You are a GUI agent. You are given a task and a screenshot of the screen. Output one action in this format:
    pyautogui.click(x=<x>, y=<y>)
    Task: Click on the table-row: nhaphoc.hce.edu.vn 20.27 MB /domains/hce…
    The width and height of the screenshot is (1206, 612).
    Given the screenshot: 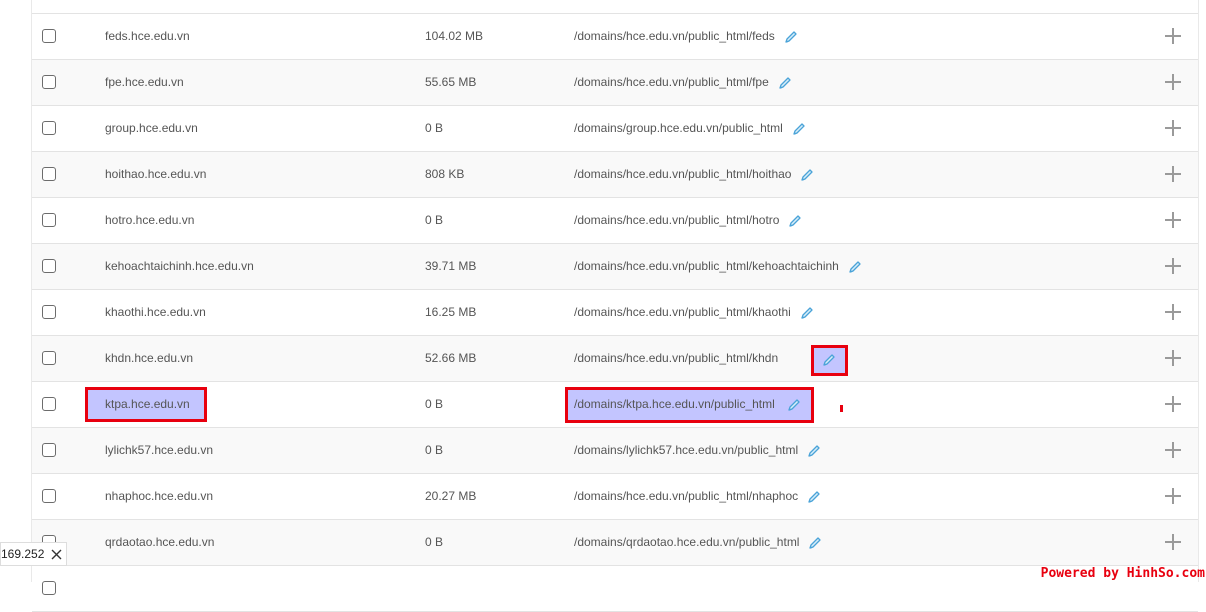 What is the action you would take?
    pyautogui.click(x=615, y=497)
    